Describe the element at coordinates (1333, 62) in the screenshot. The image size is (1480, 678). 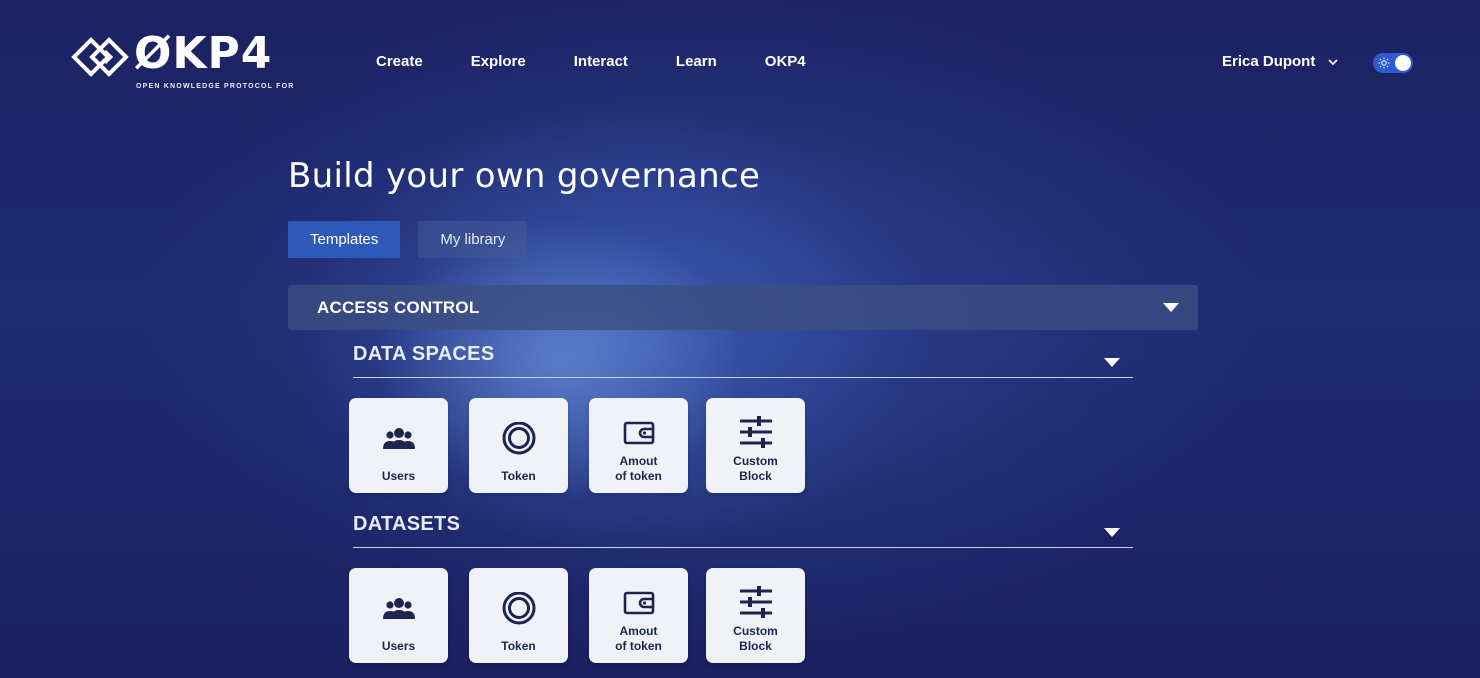
I see `chevron-down-icon` at that location.